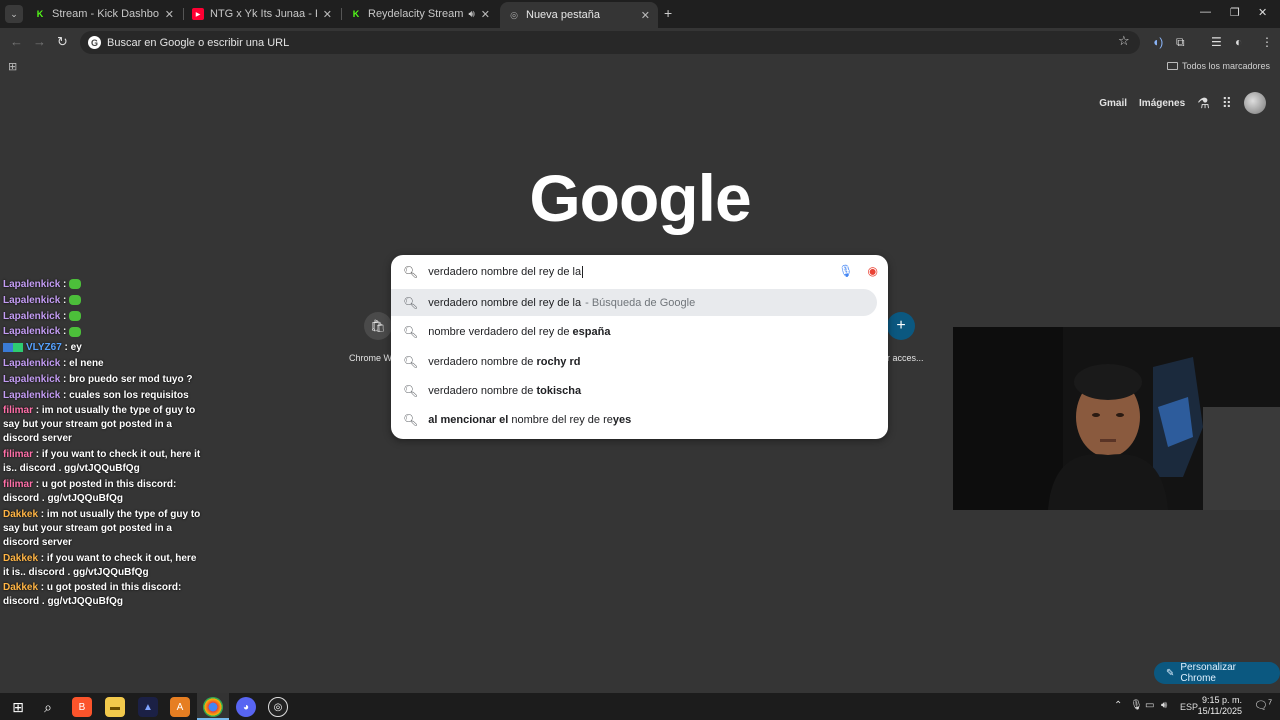  Describe the element at coordinates (278, 707) in the screenshot. I see `obs-icon: ◎` at that location.